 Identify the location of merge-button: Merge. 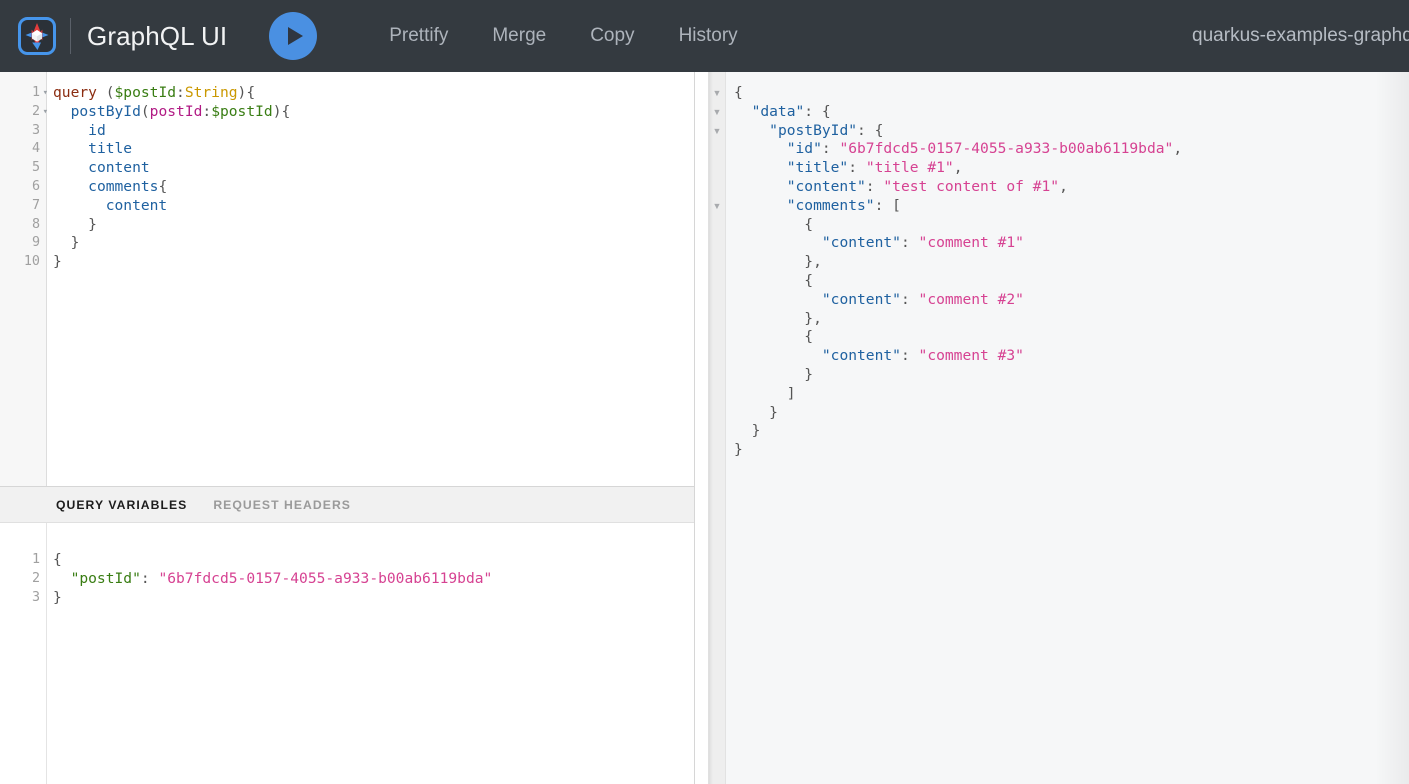
(519, 36).